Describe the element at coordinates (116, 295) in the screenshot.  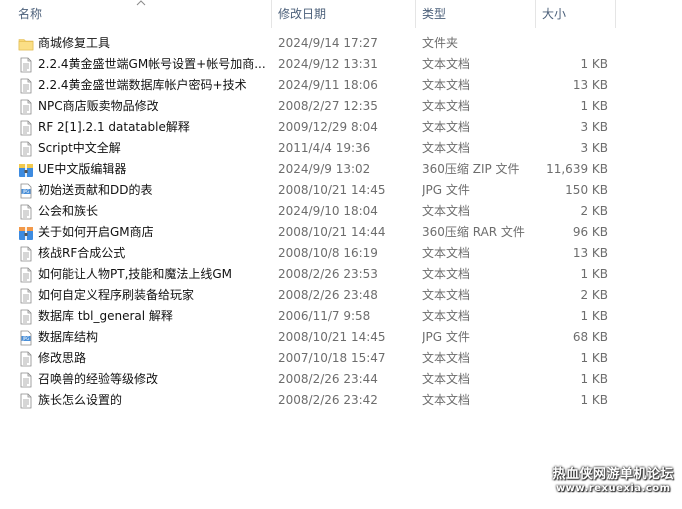
I see `file-name: 如何自定义程序刷装备给玩家` at that location.